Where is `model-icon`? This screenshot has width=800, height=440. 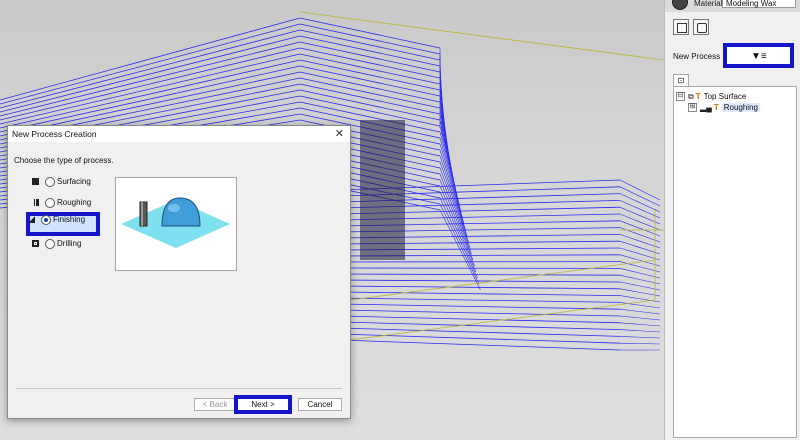 model-icon is located at coordinates (702, 28).